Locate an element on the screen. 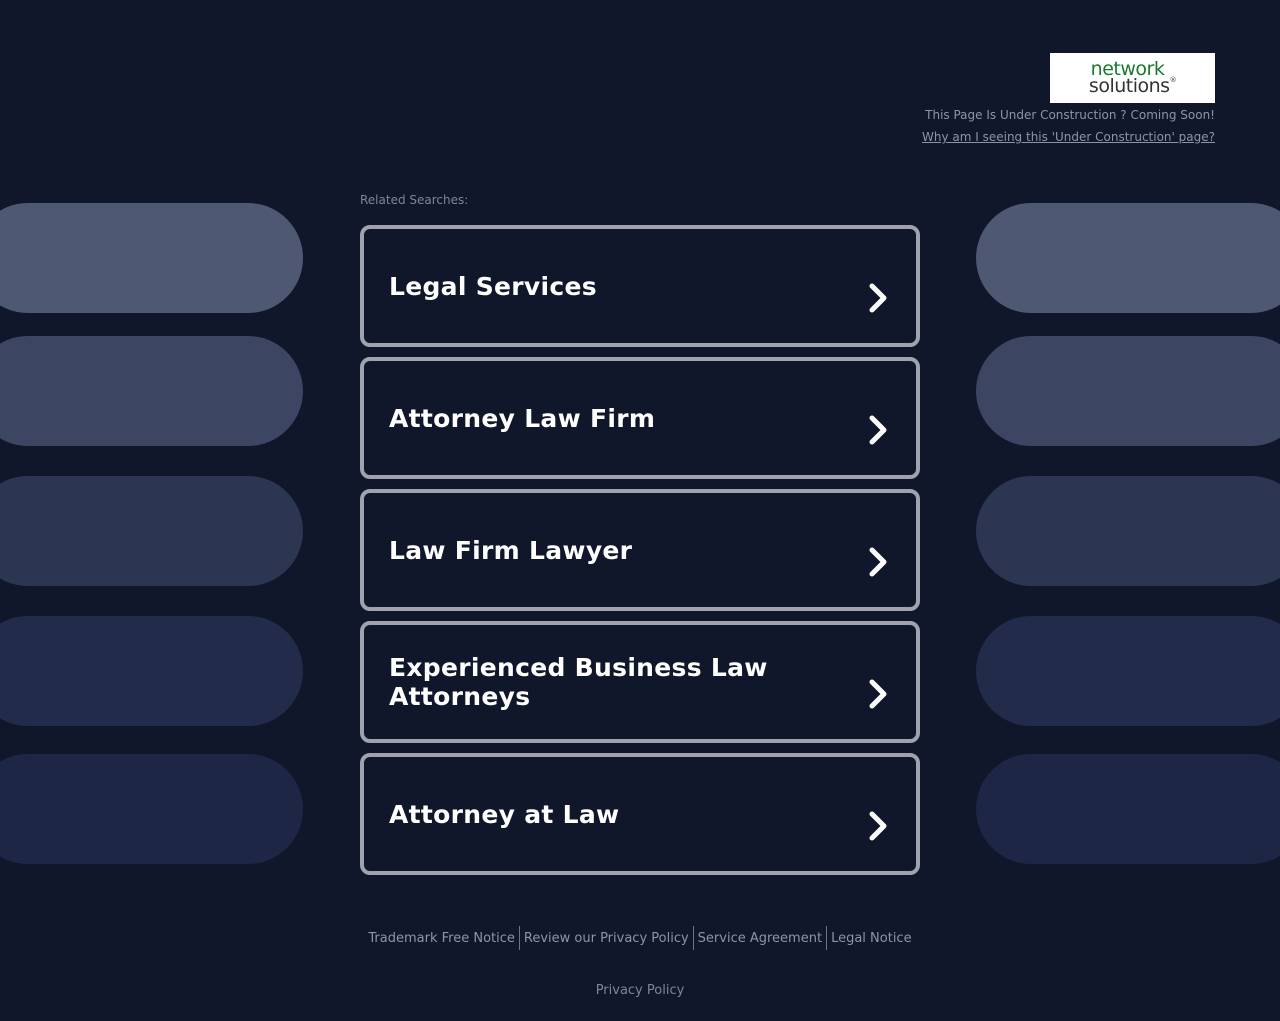 The height and width of the screenshot is (1021, 1280). service-agreement-link: Service Agreement is located at coordinates (760, 938).